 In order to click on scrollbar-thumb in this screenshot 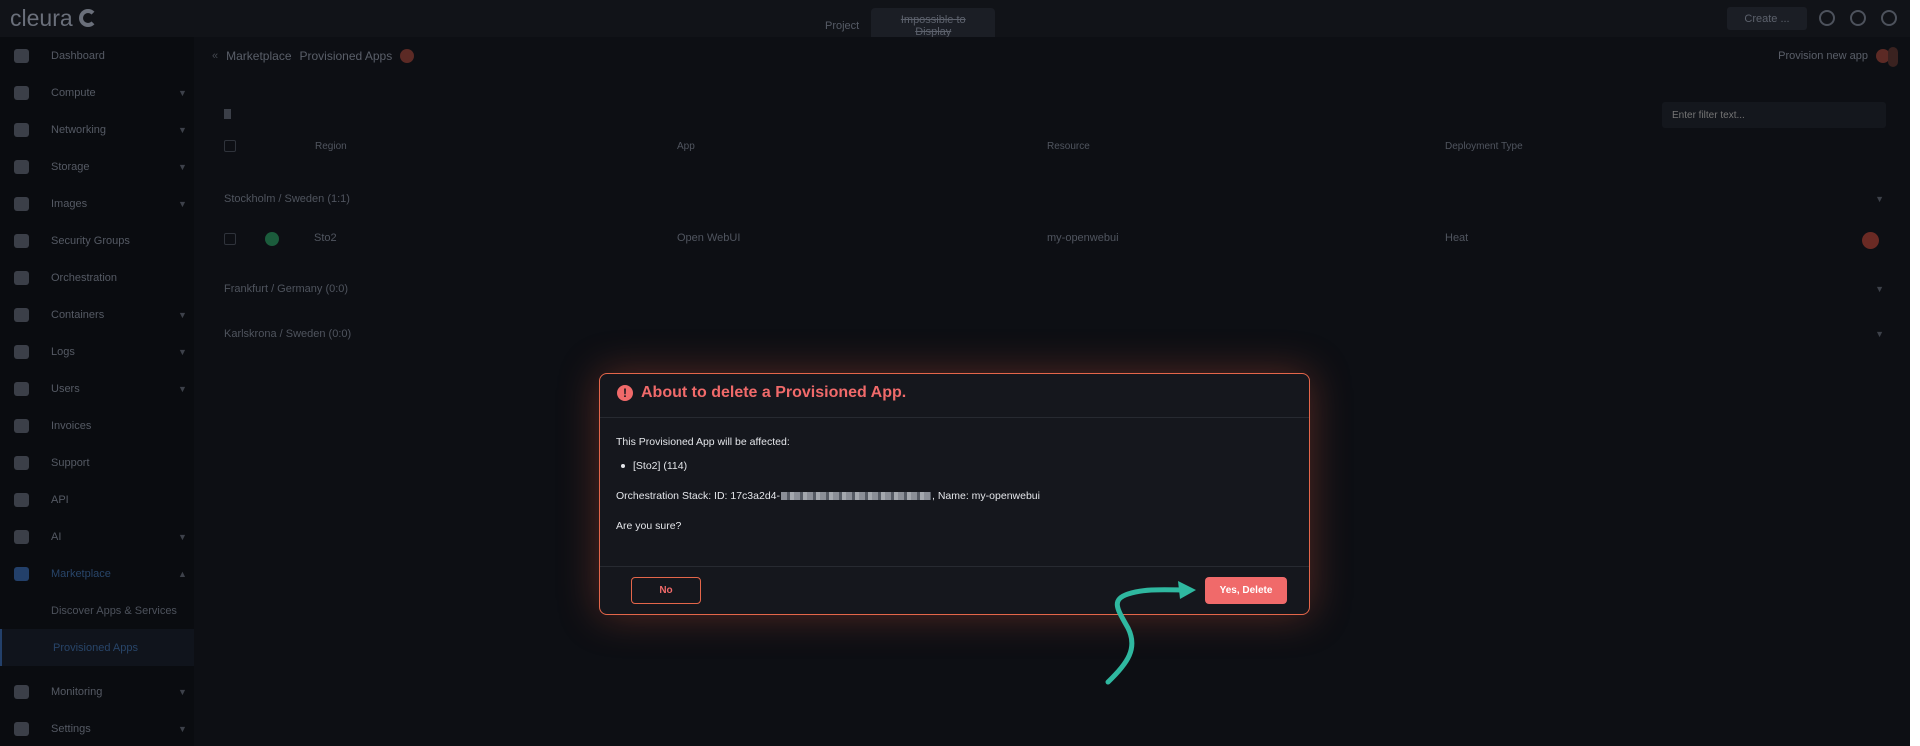, I will do `click(1893, 57)`.